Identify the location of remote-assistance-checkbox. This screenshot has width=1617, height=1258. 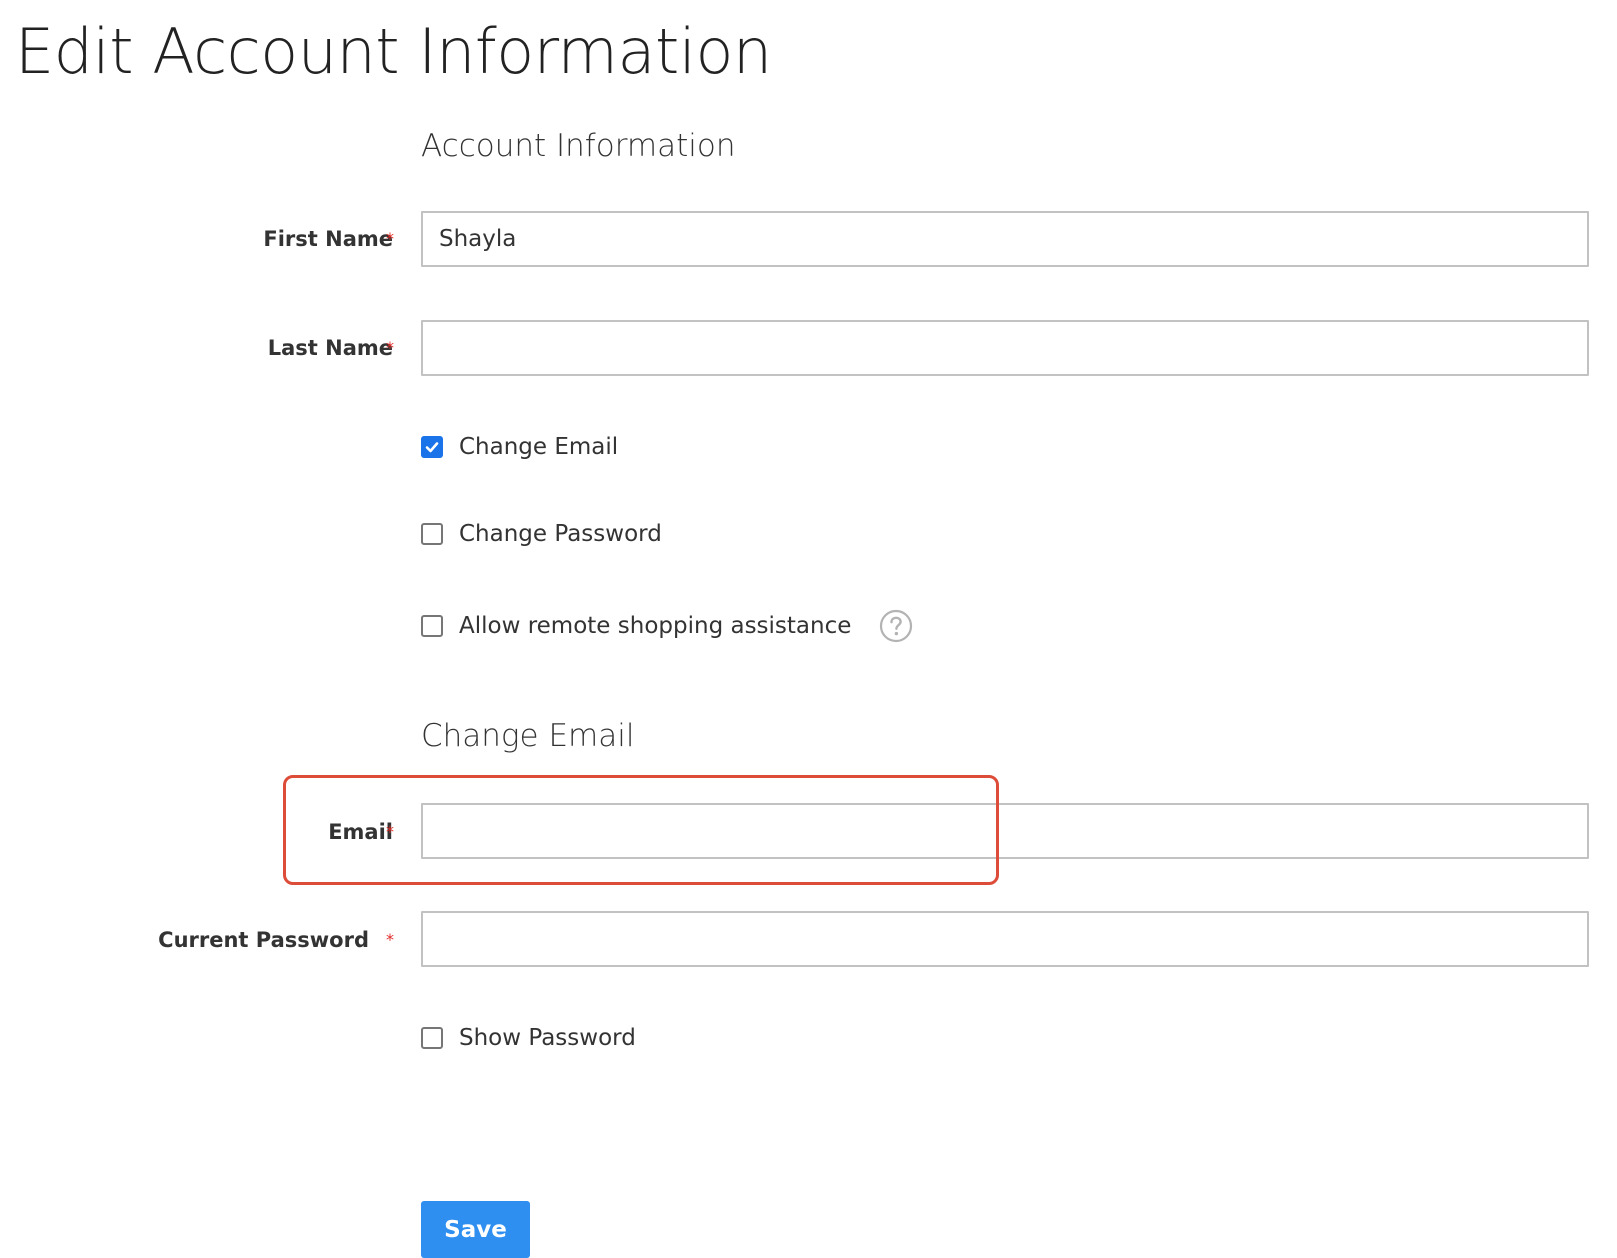
(432, 626).